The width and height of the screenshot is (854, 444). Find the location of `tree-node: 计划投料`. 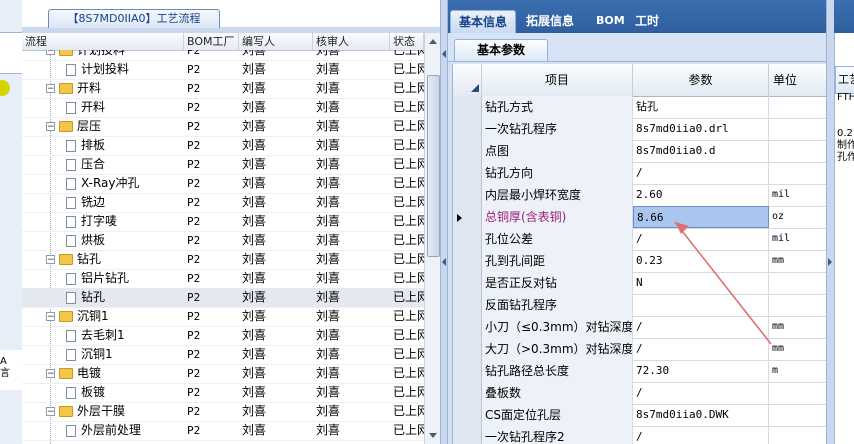

tree-node: 计划投料 is located at coordinates (125, 69).